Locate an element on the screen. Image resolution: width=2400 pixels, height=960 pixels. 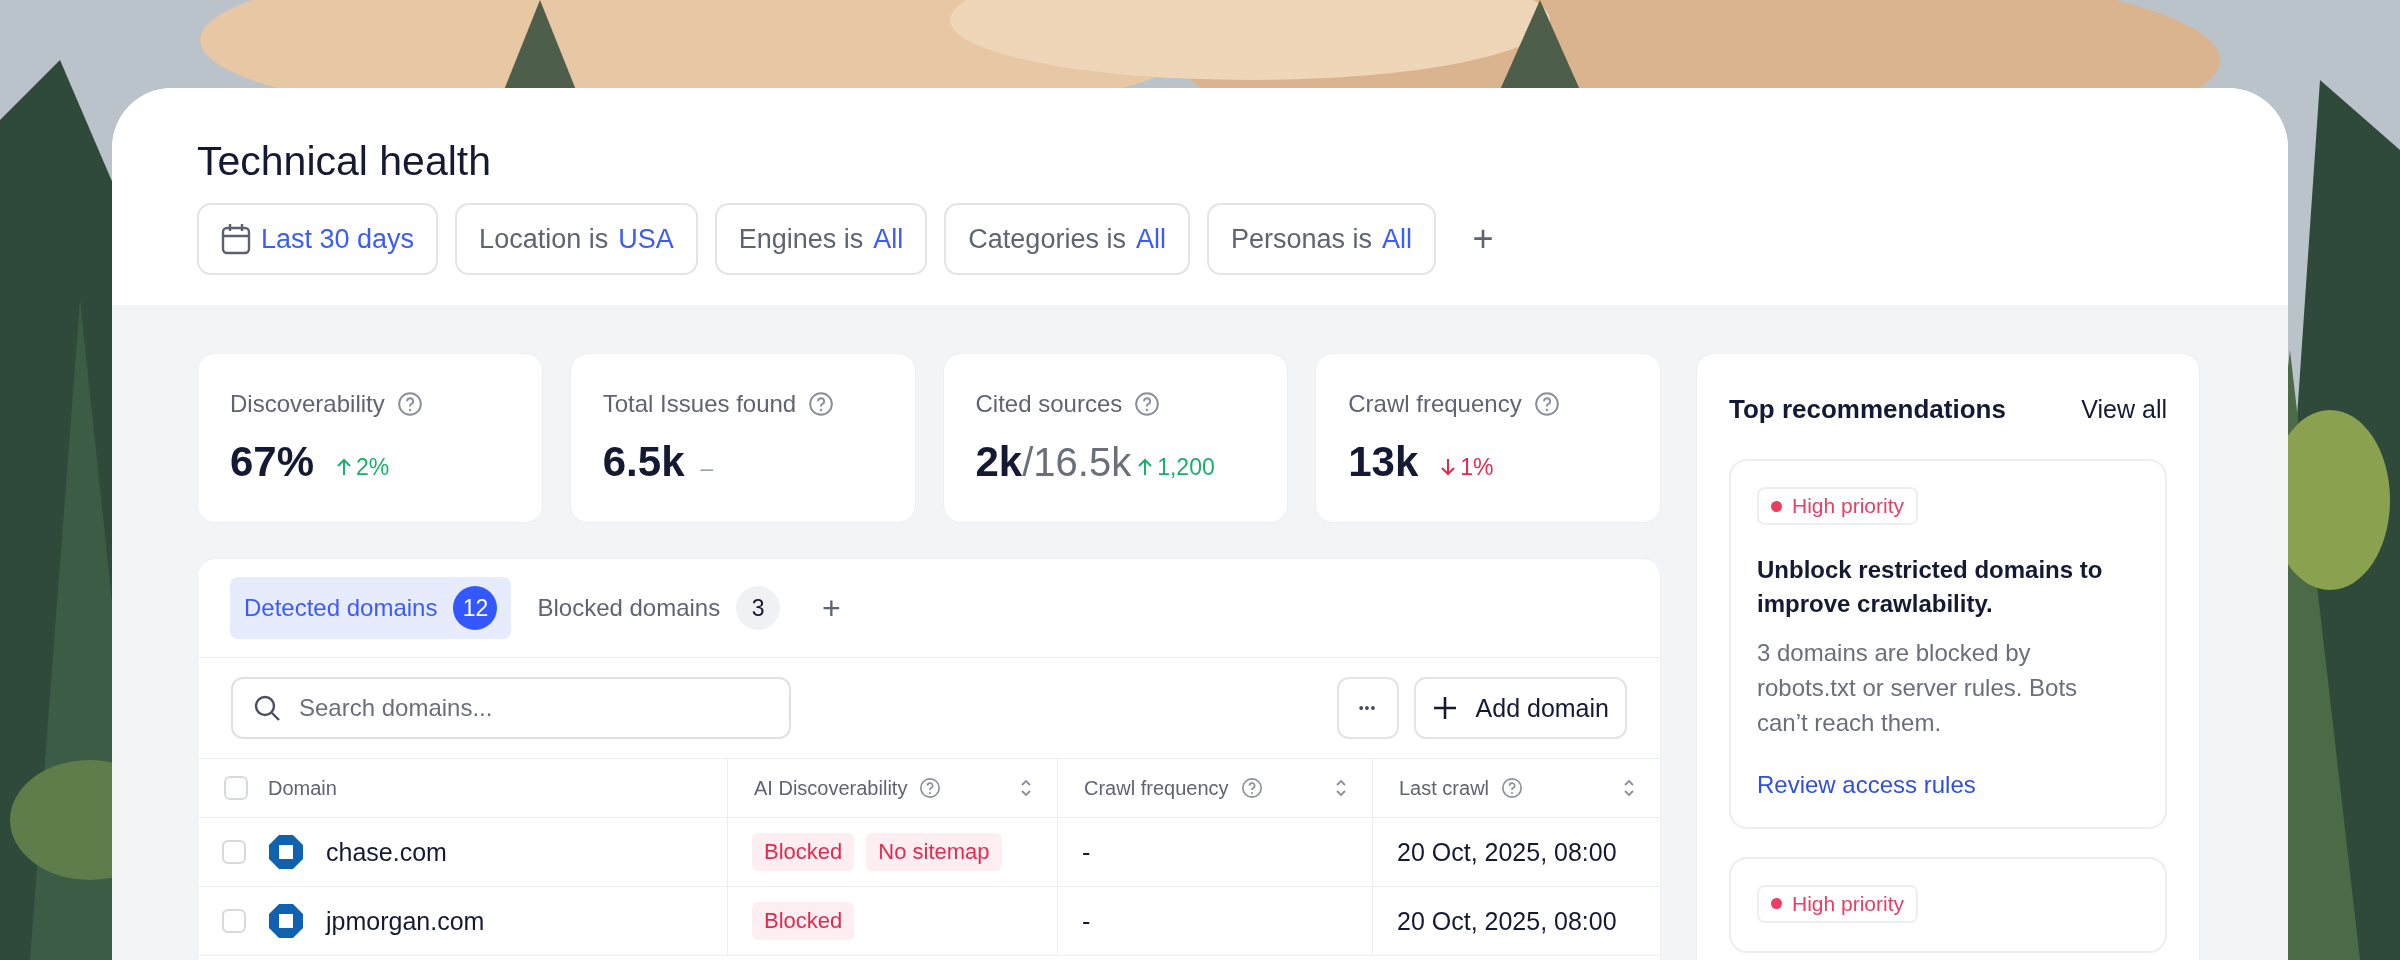
filter-chip: Location is USA is located at coordinates (576, 239).